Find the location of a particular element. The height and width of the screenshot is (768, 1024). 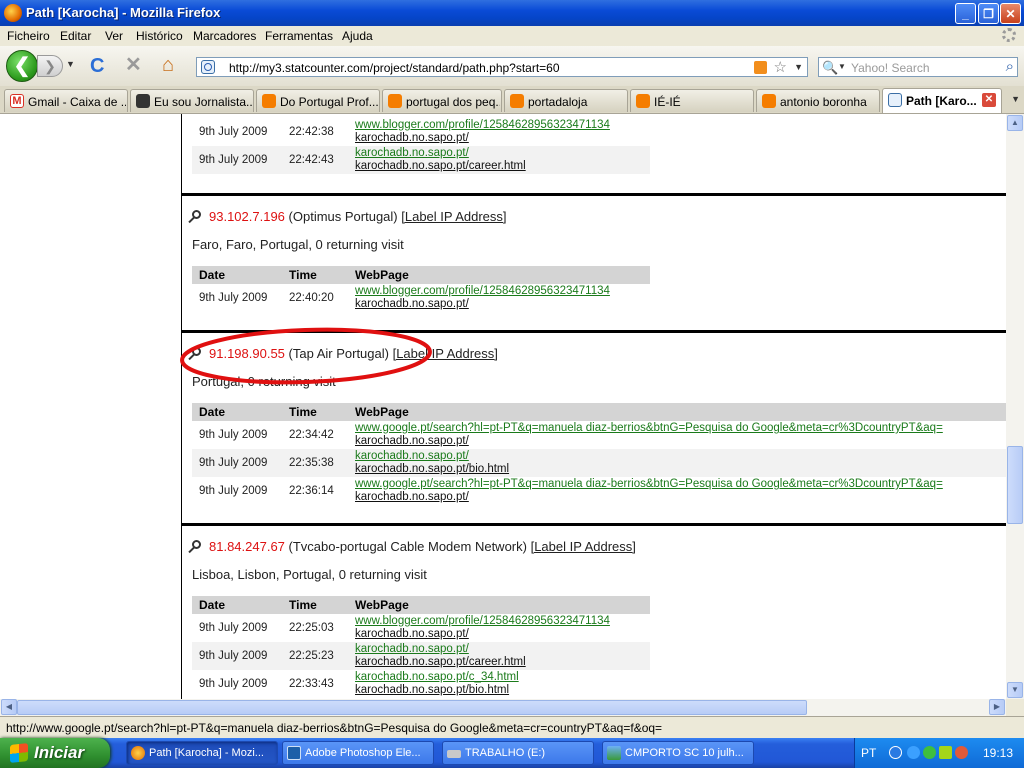

tab-path-karocha: Path [Karo... ✕ is located at coordinates (942, 100).